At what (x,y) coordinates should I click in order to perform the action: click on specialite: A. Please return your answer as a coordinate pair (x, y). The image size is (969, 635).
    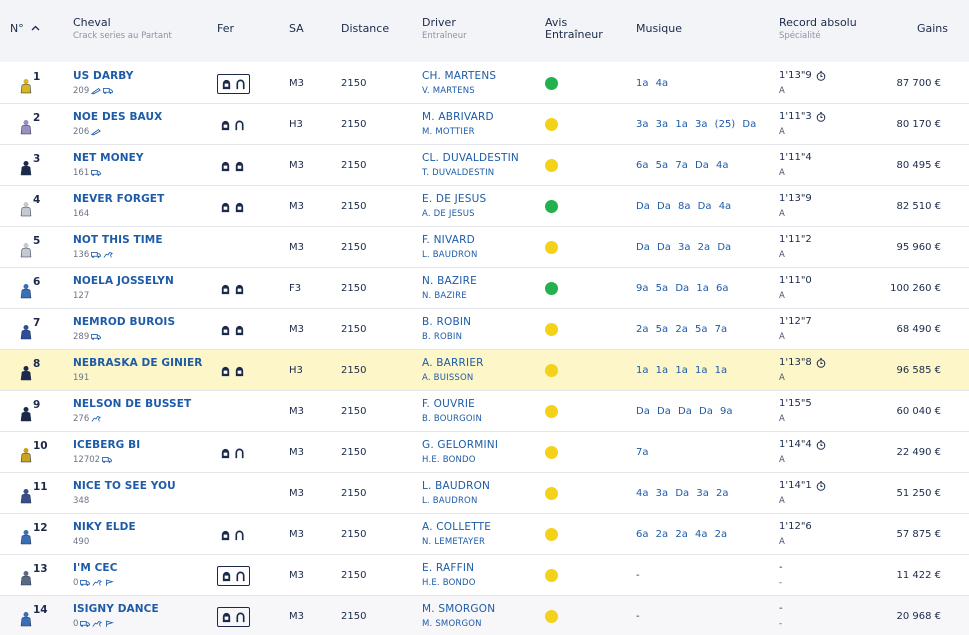
    Looking at the image, I should click on (782, 214).